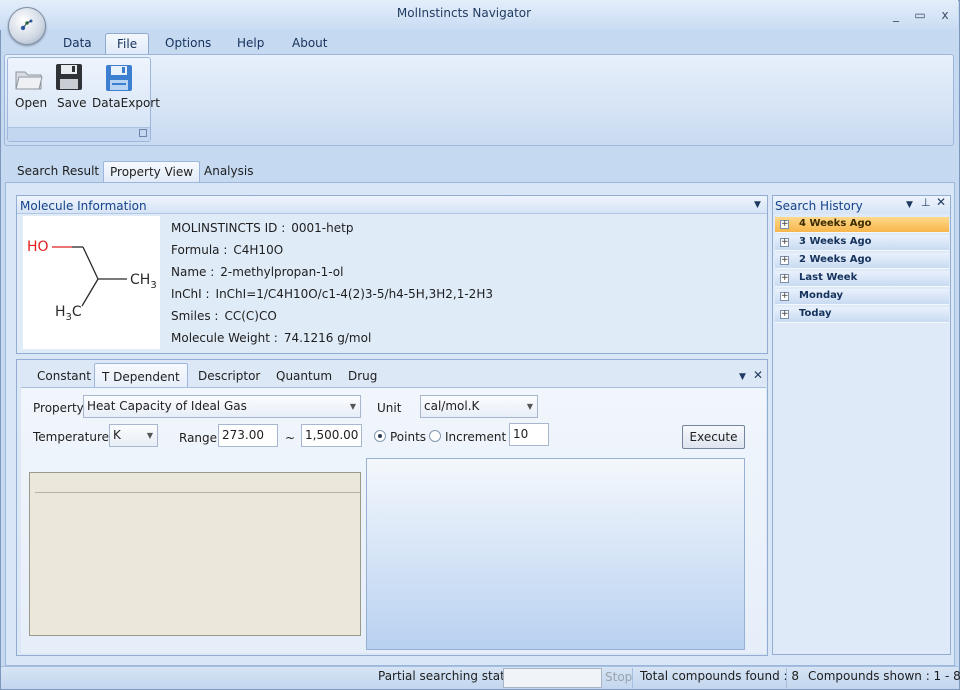 This screenshot has width=960, height=690. I want to click on data-export-icon, so click(119, 78).